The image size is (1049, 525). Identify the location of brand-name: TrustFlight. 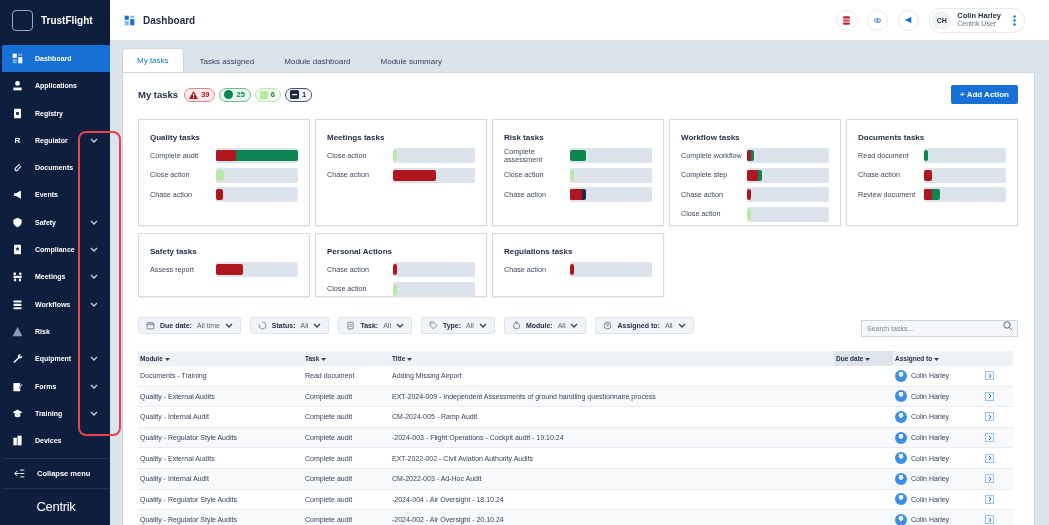
(67, 21).